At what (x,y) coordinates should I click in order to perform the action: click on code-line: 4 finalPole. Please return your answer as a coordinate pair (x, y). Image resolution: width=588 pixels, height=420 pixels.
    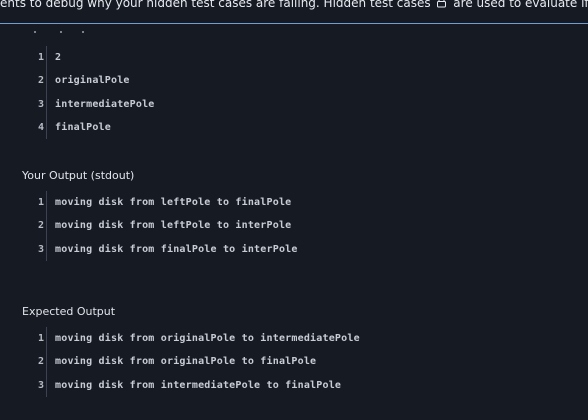
    Looking at the image, I should click on (66, 127).